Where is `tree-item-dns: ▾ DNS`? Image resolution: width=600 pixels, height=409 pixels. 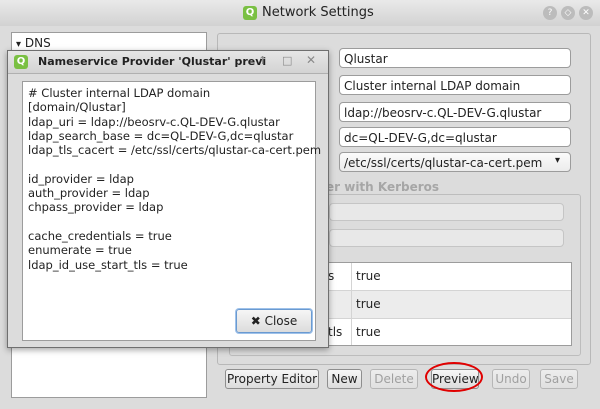 tree-item-dns: ▾ DNS is located at coordinates (33, 43).